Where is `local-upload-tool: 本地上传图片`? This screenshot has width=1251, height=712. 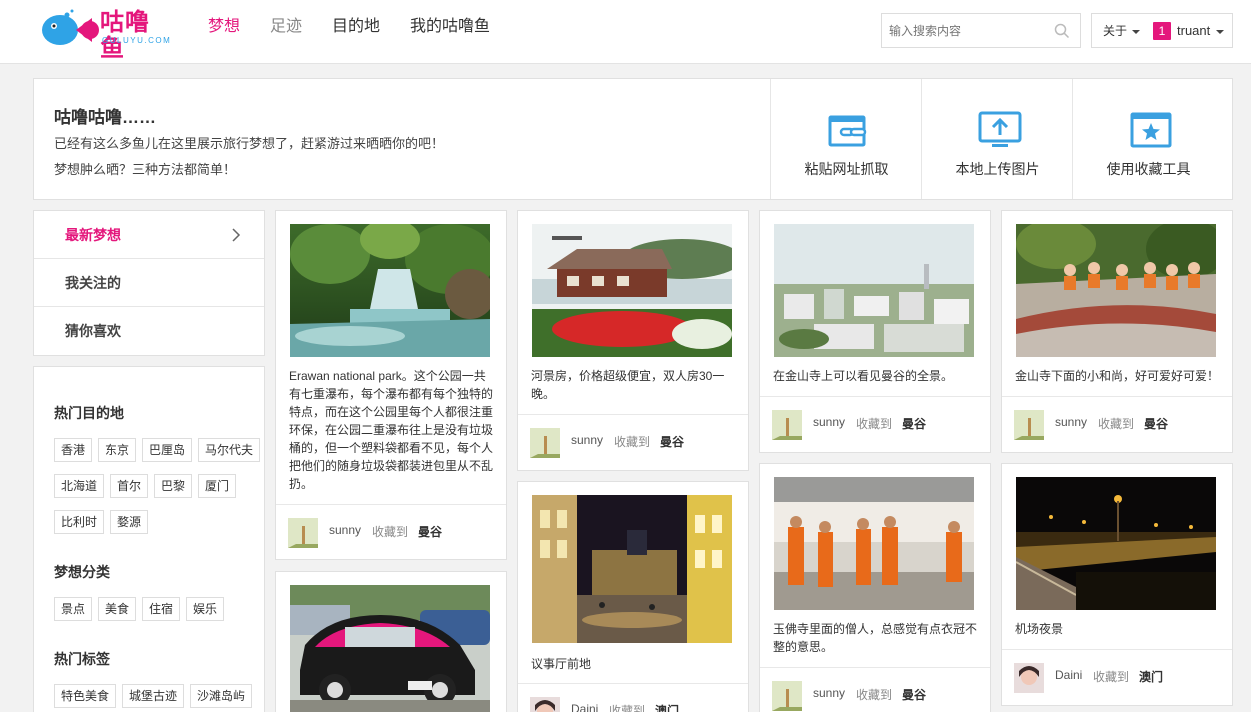 local-upload-tool: 本地上传图片 is located at coordinates (996, 139).